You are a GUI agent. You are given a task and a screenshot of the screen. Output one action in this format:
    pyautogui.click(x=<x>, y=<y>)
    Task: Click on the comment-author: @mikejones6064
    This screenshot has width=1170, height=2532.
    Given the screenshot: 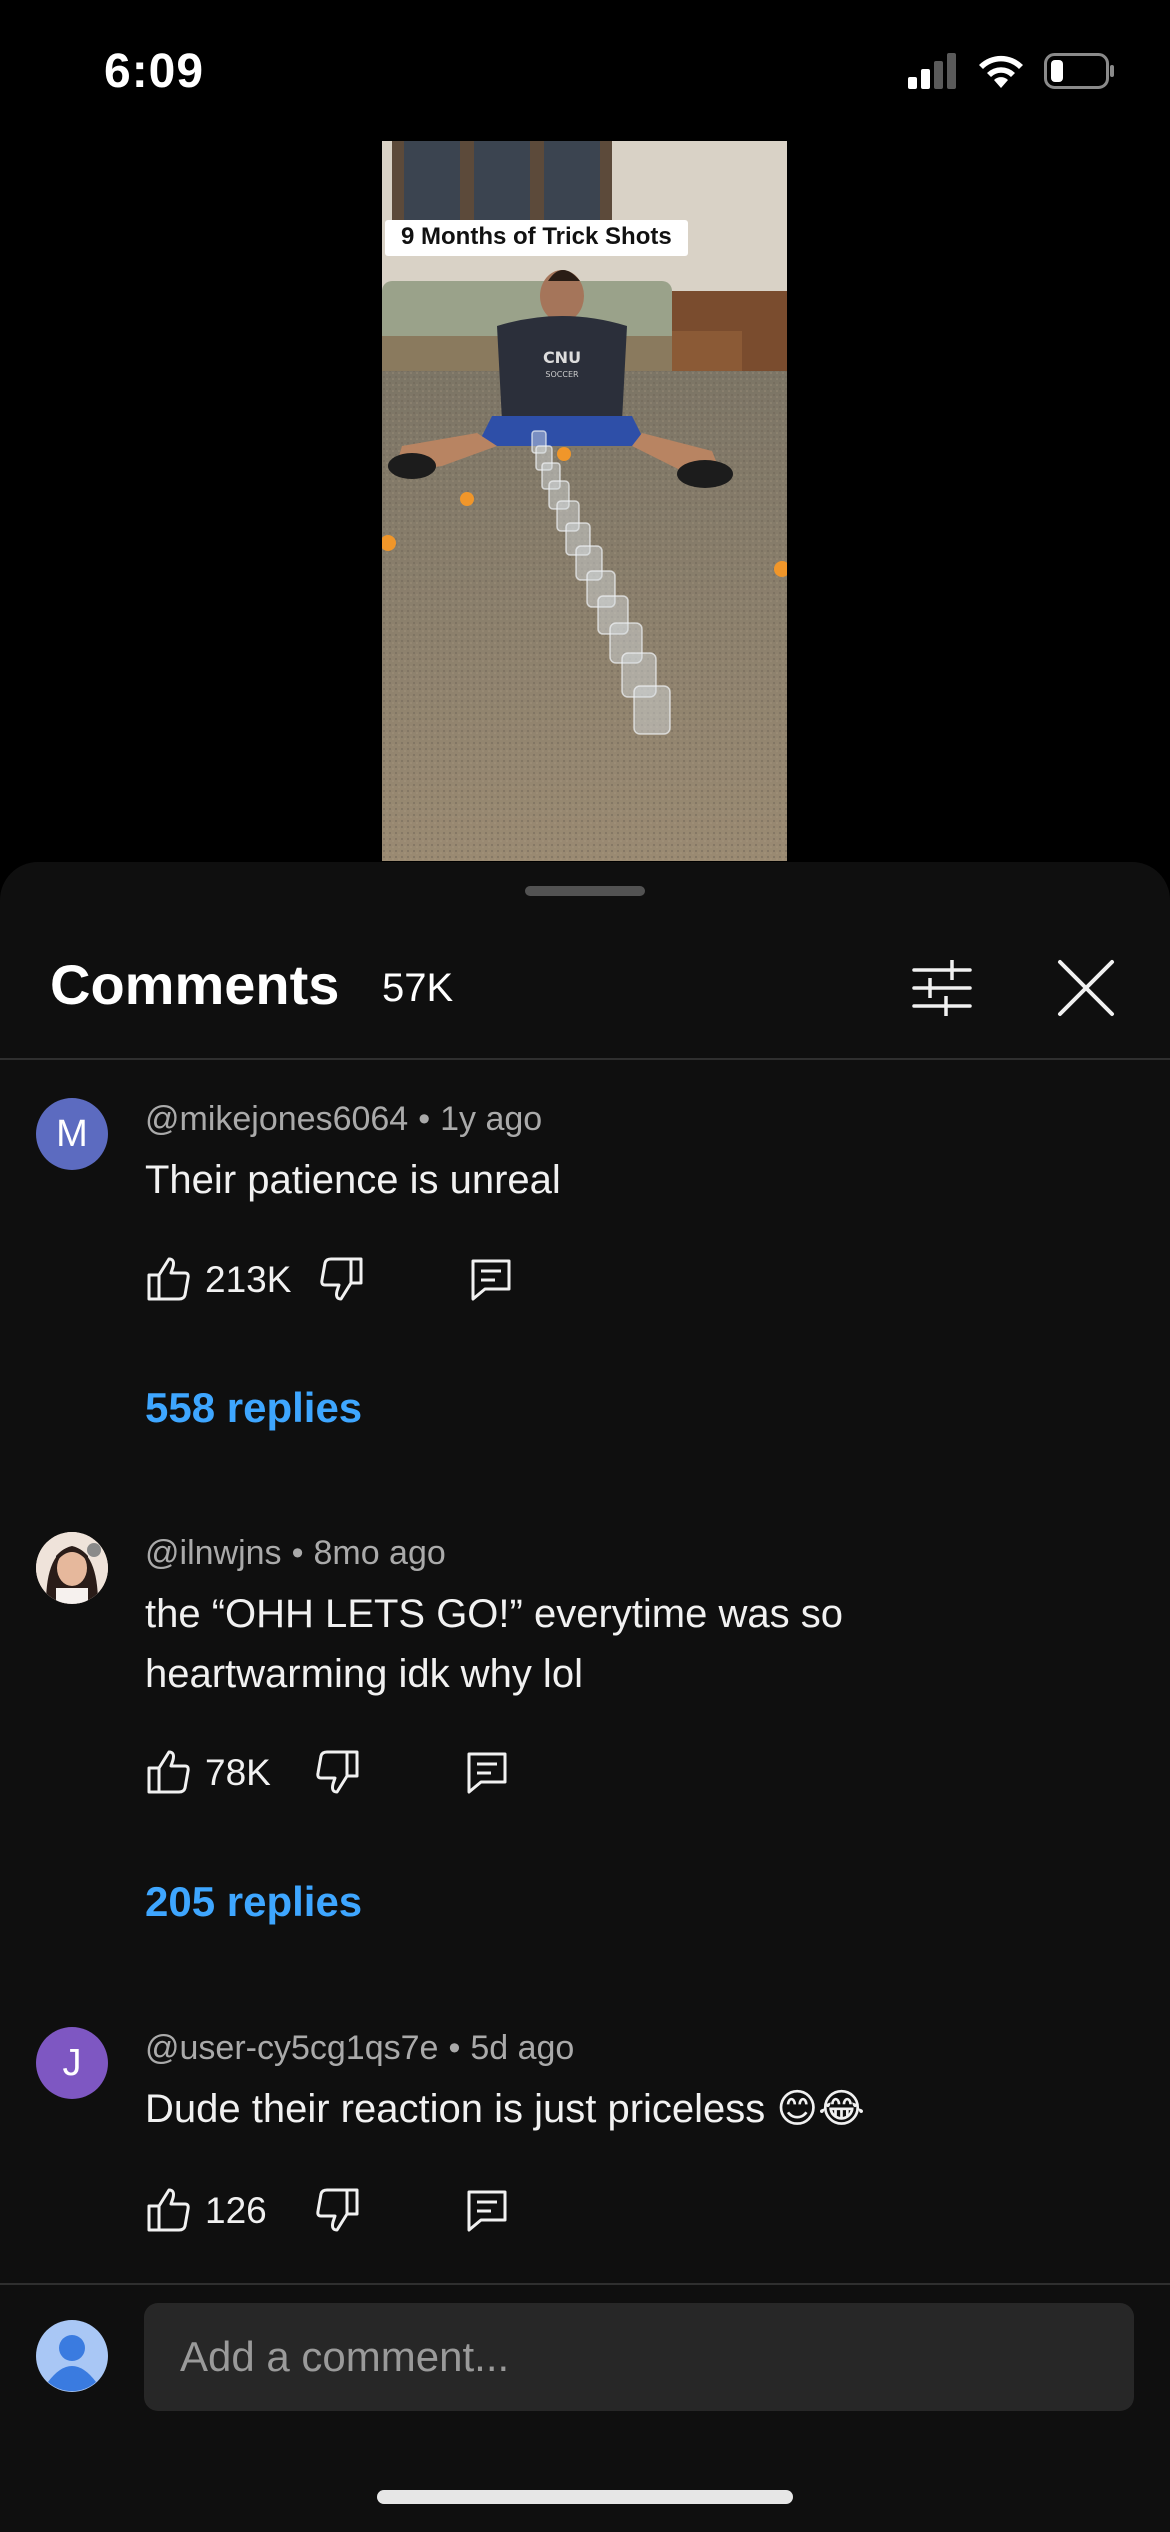 What is the action you would take?
    pyautogui.click(x=276, y=1119)
    